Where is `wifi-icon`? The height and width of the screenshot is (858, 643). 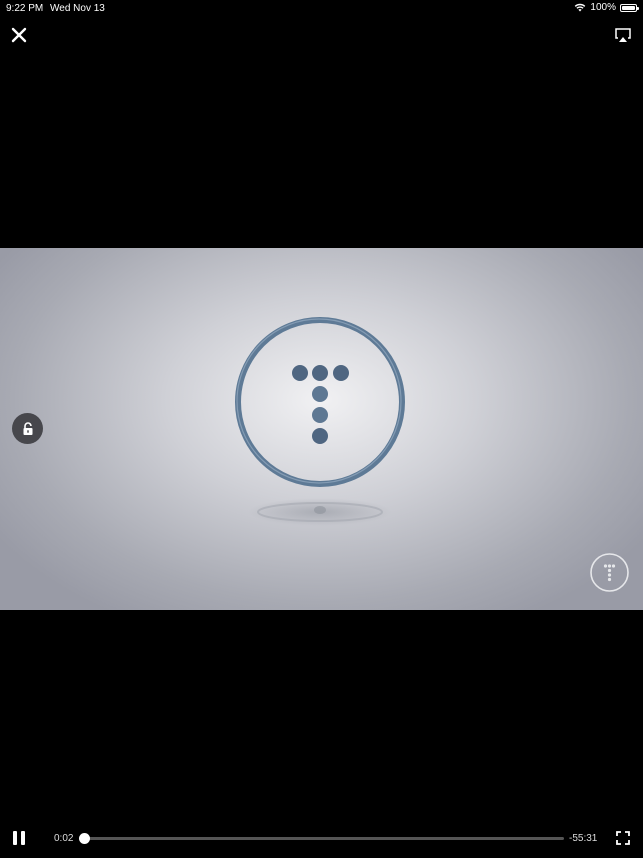
wifi-icon is located at coordinates (580, 7).